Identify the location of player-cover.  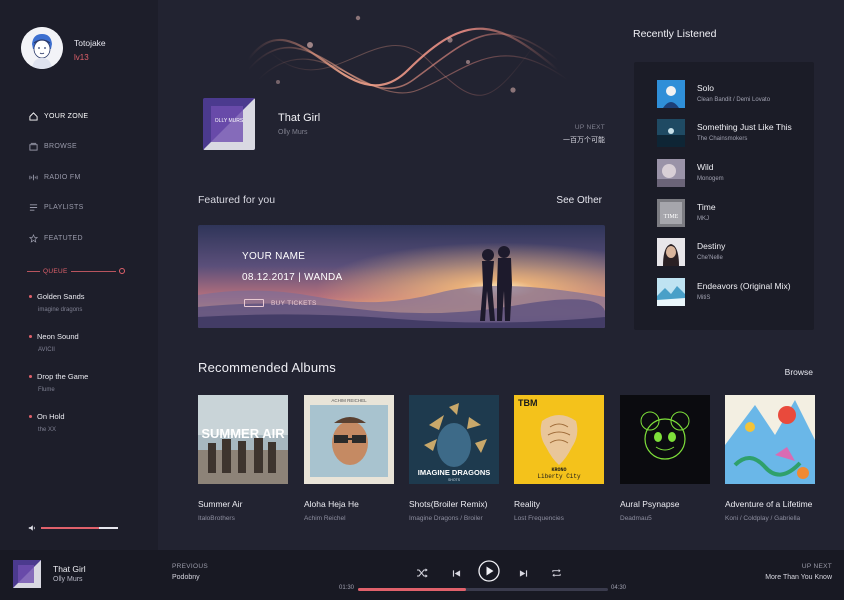
(27, 574).